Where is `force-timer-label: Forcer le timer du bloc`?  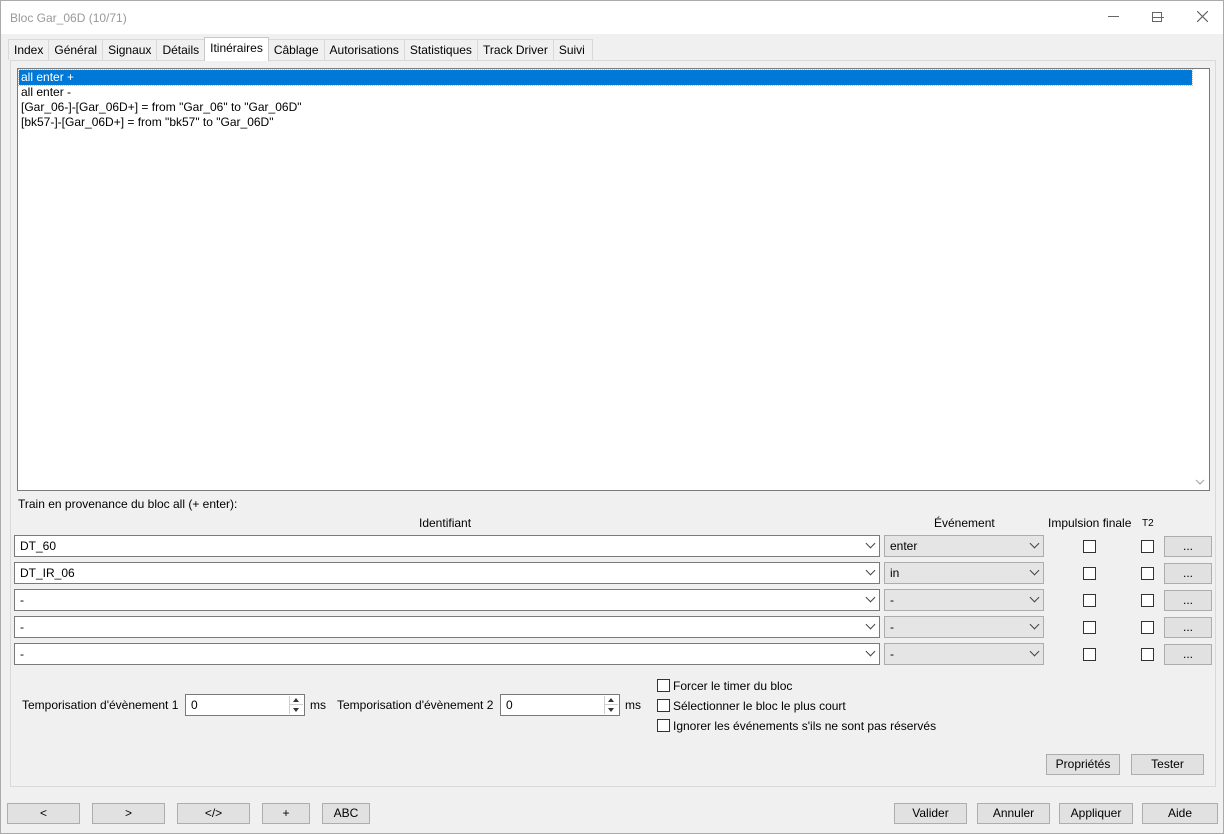
force-timer-label: Forcer le timer du bloc is located at coordinates (733, 686).